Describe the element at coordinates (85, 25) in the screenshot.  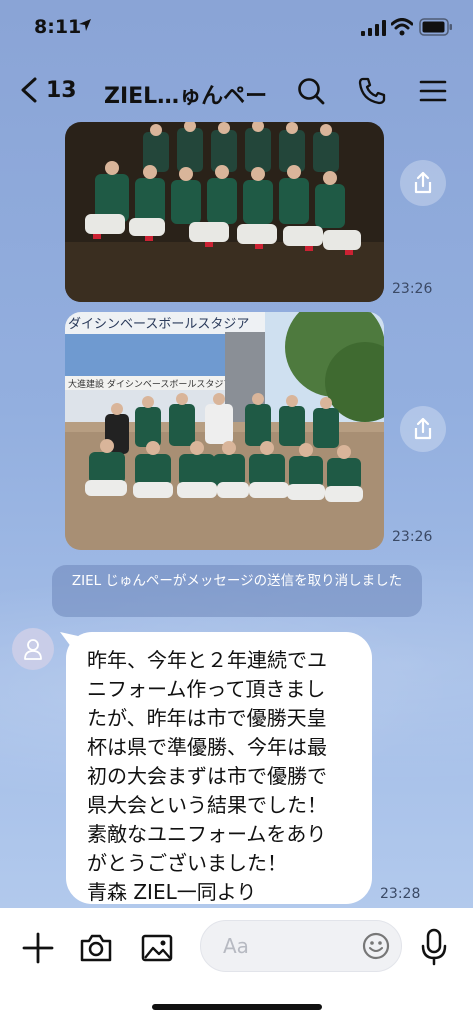
I see `location-arrow-icon` at that location.